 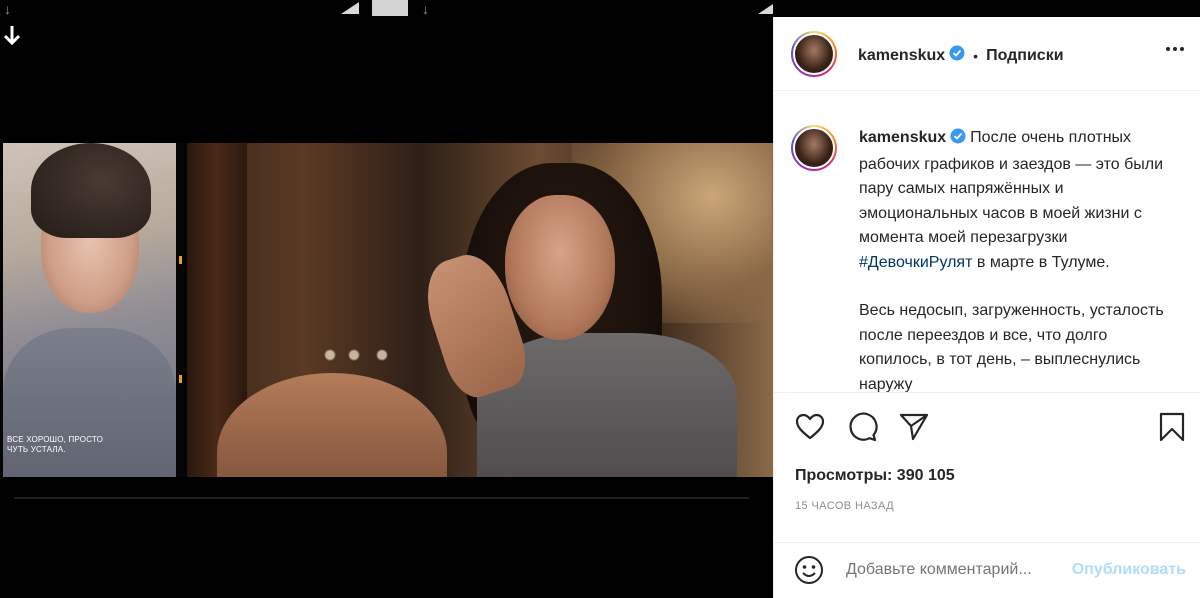 I want to click on video-subtitle-line: ВСЕ ХОРОШО, ПРОСТО, so click(x=55, y=439).